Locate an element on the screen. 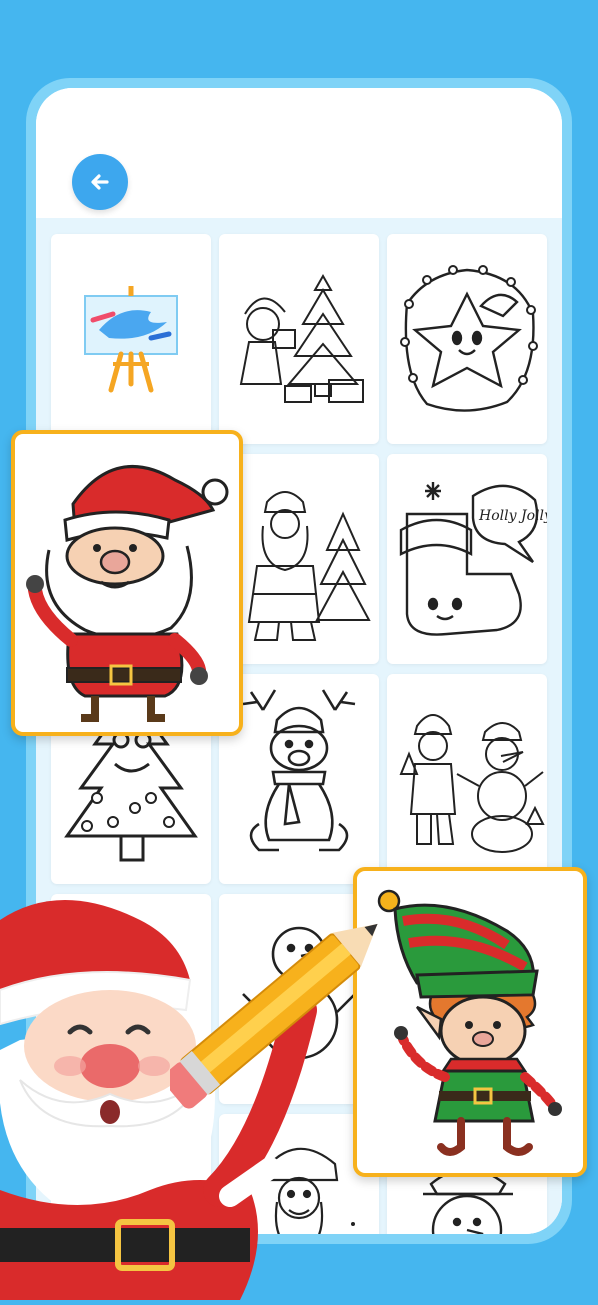 This screenshot has height=1305, width=598. colored-santa-illustration is located at coordinates (127, 593).